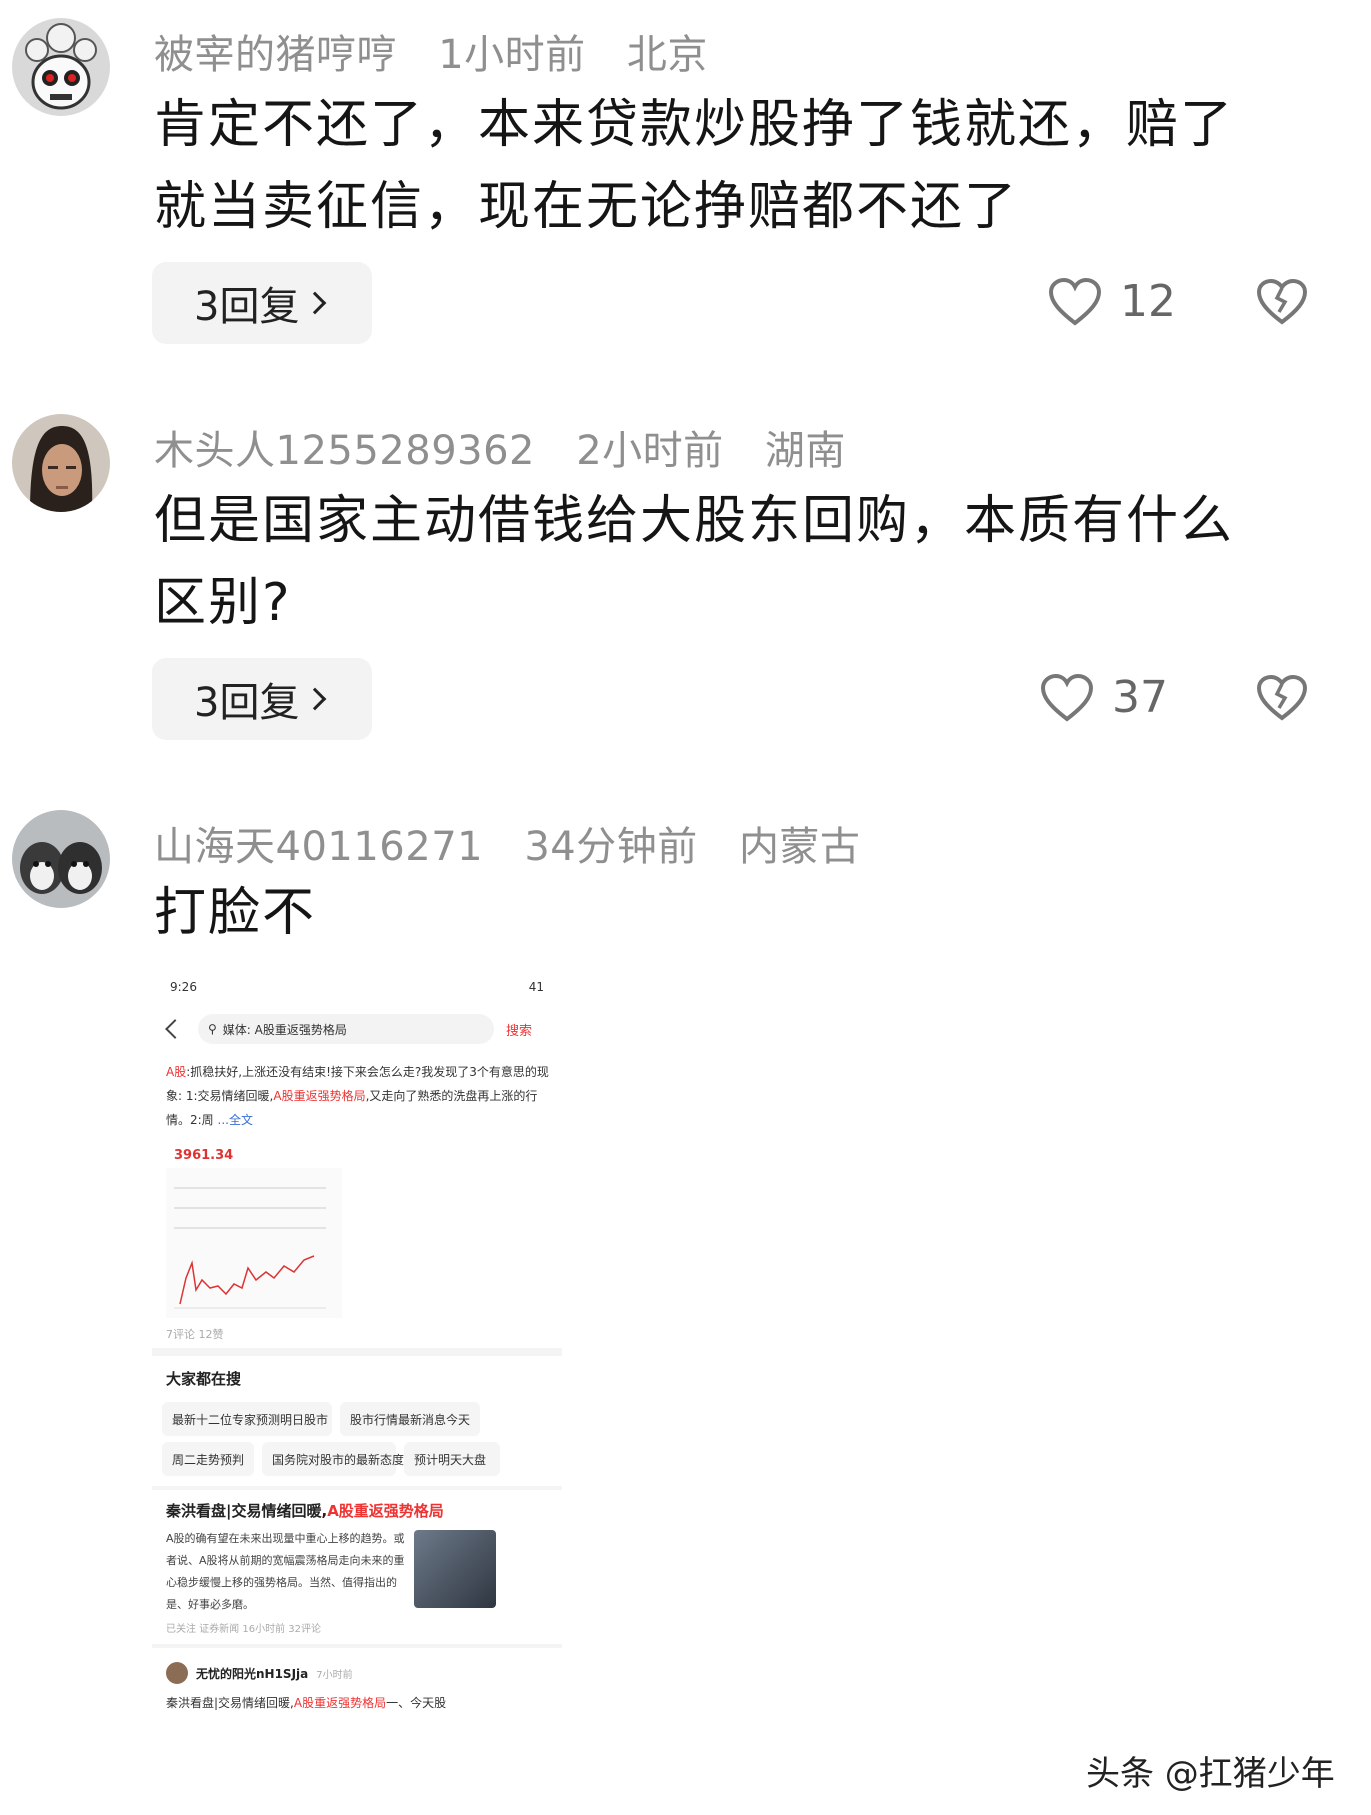 Image resolution: width=1371 pixels, height=1815 pixels. Describe the element at coordinates (334, 1675) in the screenshot. I see `related-post-time: 7小时前` at that location.